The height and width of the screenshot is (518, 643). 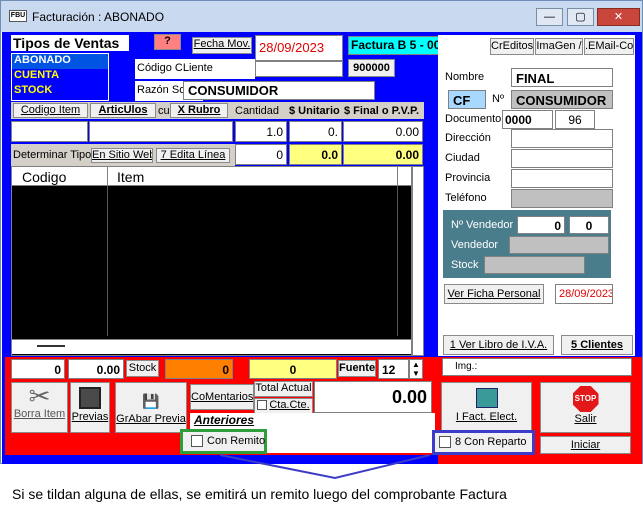 I want to click on annotation-arrow, so click(x=325, y=467).